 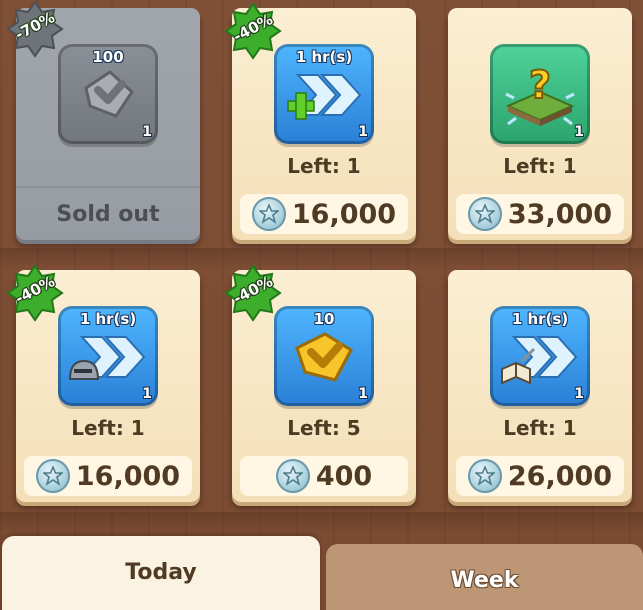 I want to click on item-amount-label: 10, so click(x=324, y=319).